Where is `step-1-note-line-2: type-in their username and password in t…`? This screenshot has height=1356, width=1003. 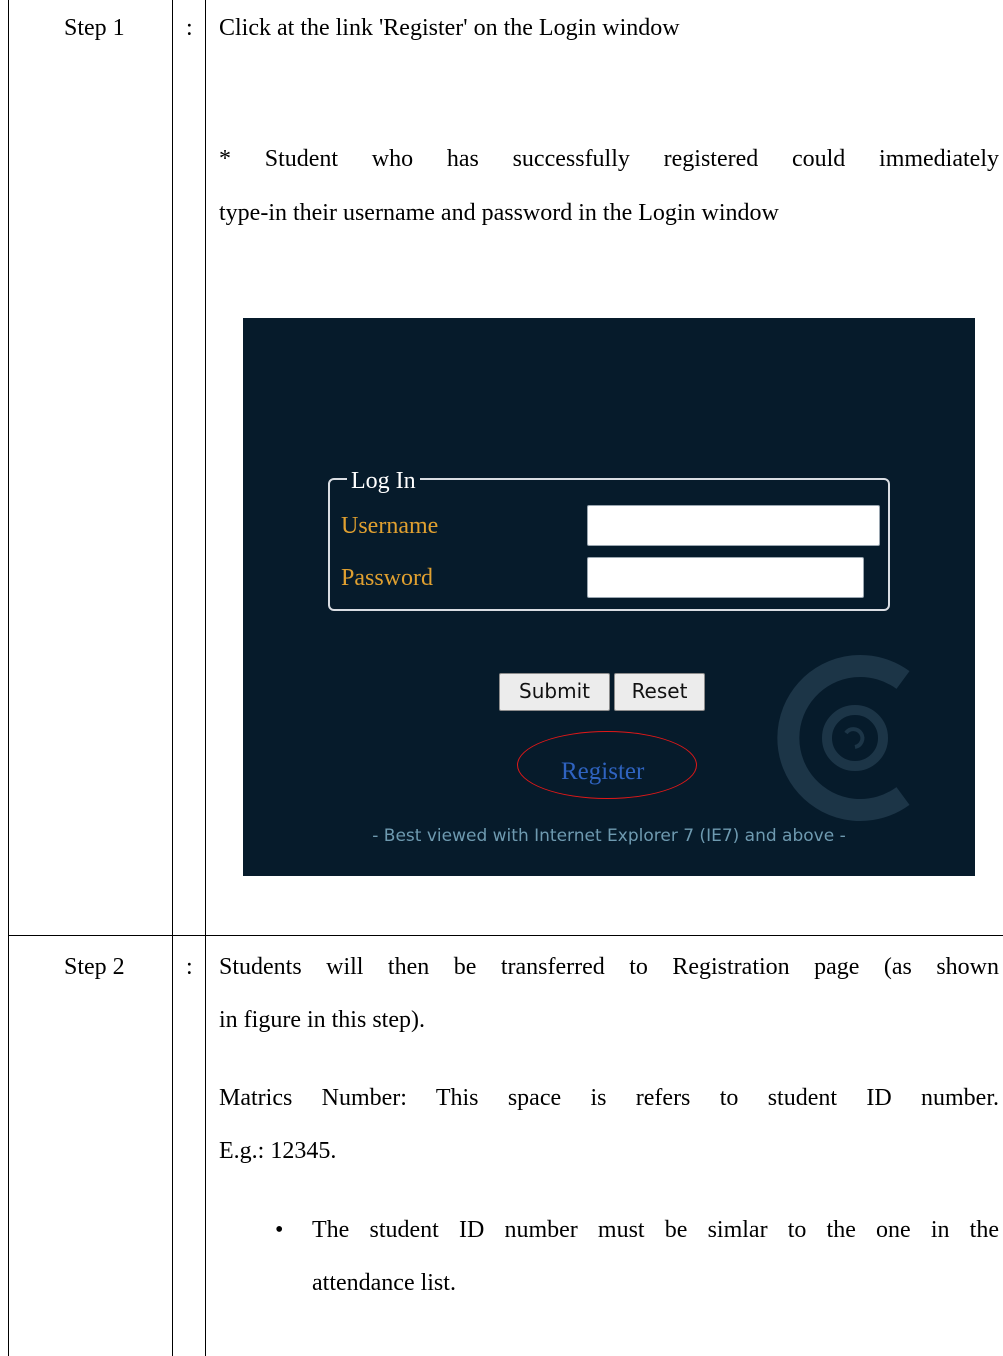
step-1-note-line-2: type-in their username and password in t… is located at coordinates (499, 213).